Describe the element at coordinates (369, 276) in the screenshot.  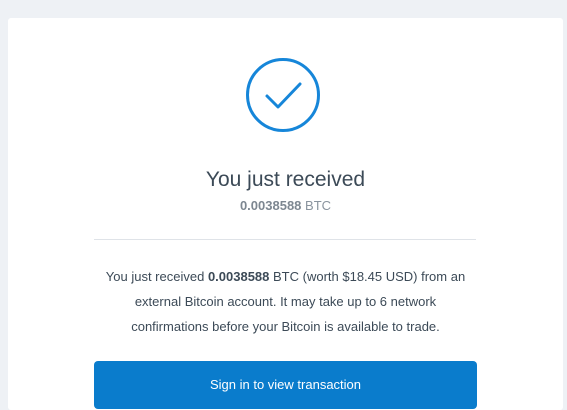
I see `message-line1: BTC (worth $18.45 USD) from an` at that location.